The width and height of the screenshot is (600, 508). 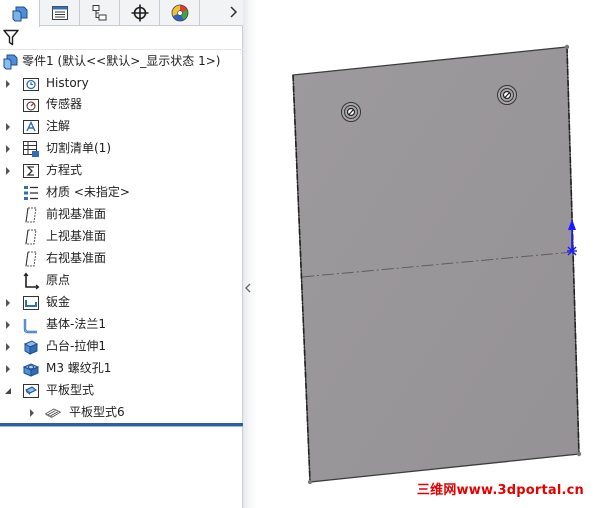 I want to click on tree-item-origin: 原点, so click(x=121, y=280).